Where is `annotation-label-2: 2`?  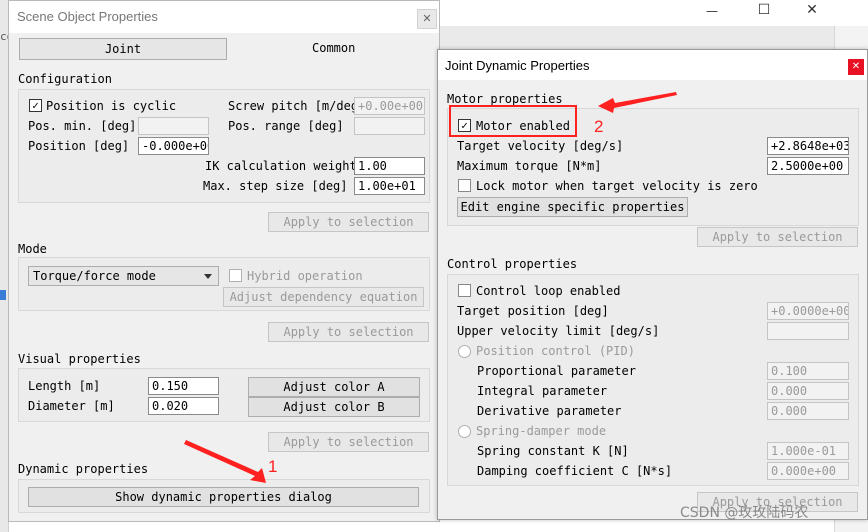 annotation-label-2: 2 is located at coordinates (599, 126).